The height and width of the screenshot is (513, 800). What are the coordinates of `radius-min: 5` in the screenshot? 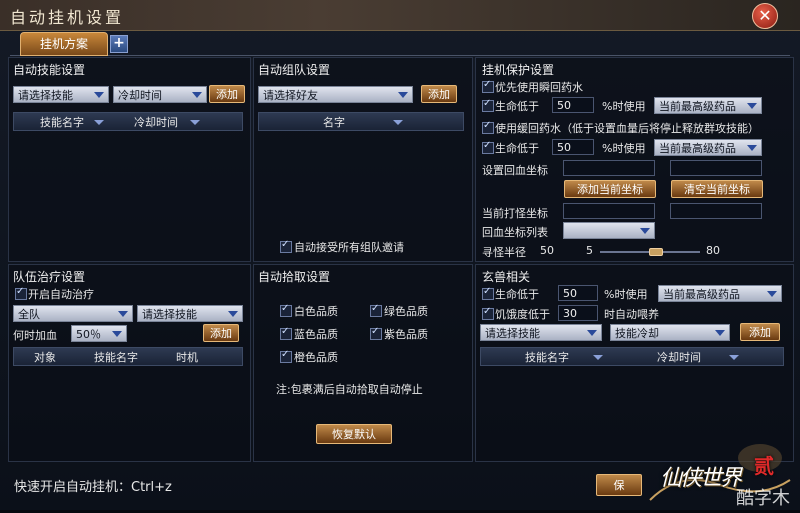 It's located at (589, 250).